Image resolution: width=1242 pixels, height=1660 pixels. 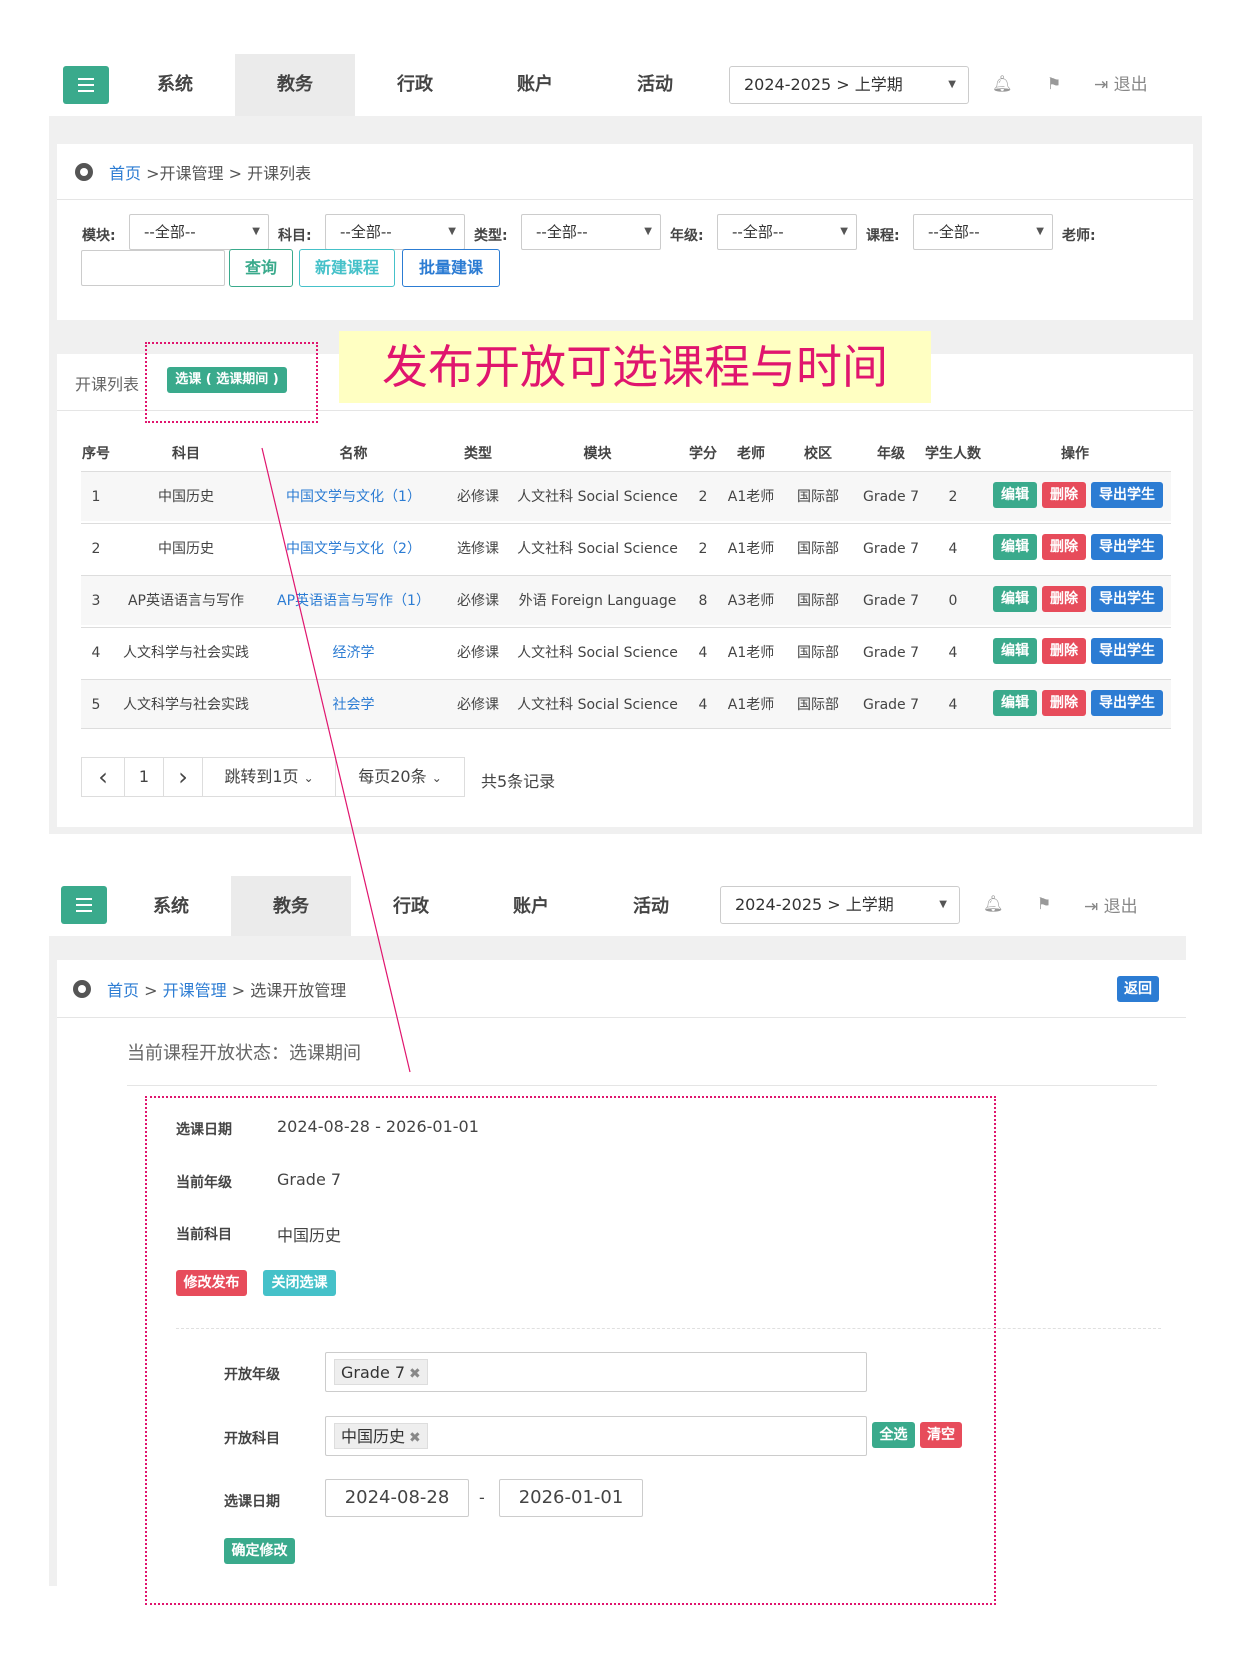 I want to click on annotation-connector, so click(x=336, y=760).